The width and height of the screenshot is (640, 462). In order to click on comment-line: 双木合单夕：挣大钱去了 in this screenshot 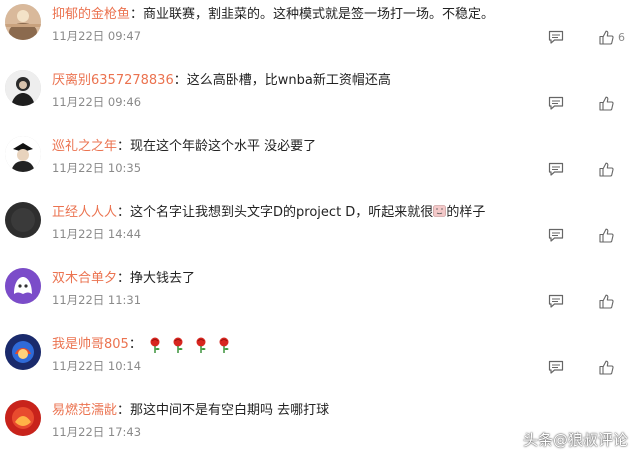, I will do `click(123, 279)`.